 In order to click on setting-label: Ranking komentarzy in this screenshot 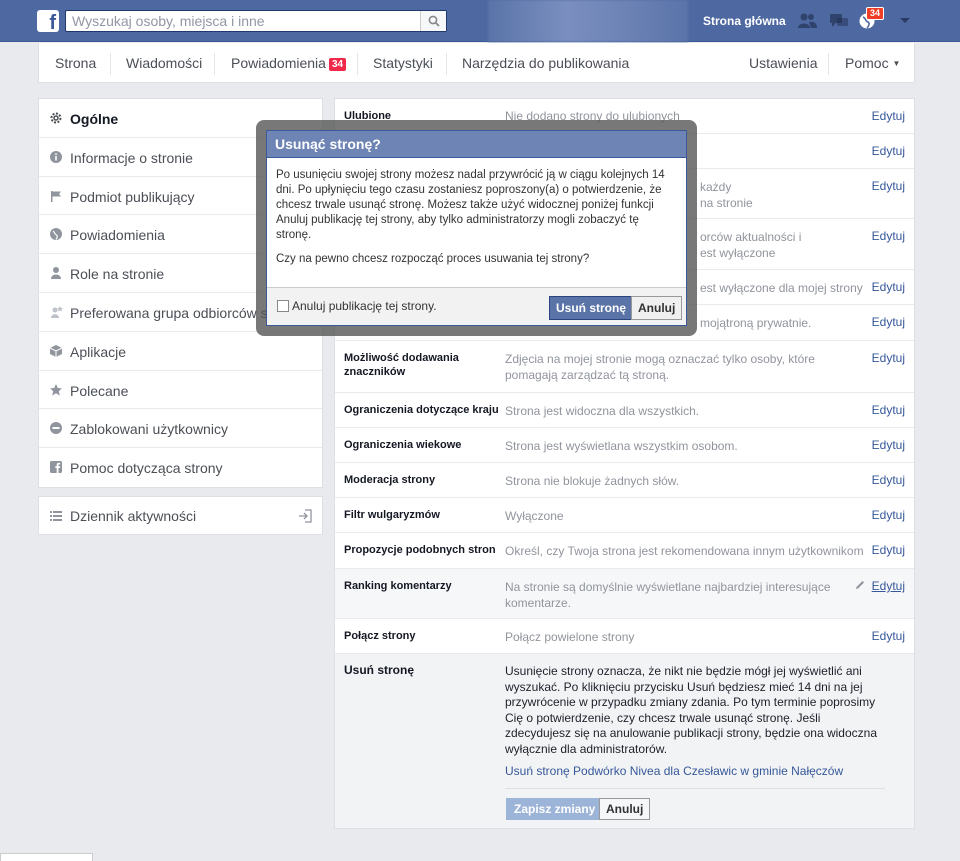, I will do `click(398, 586)`.